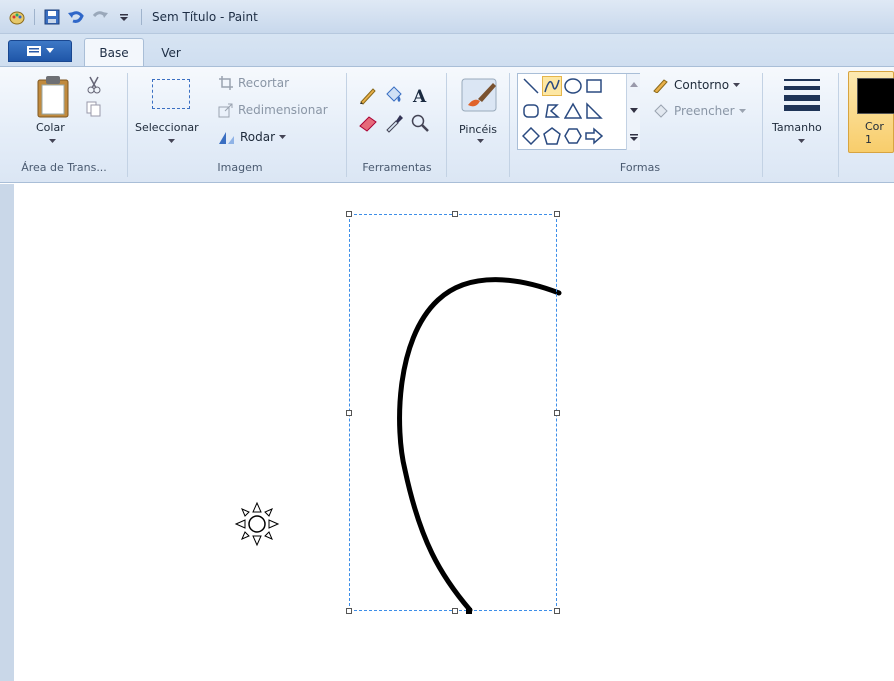  I want to click on curve-endpoint-handle, so click(469, 611).